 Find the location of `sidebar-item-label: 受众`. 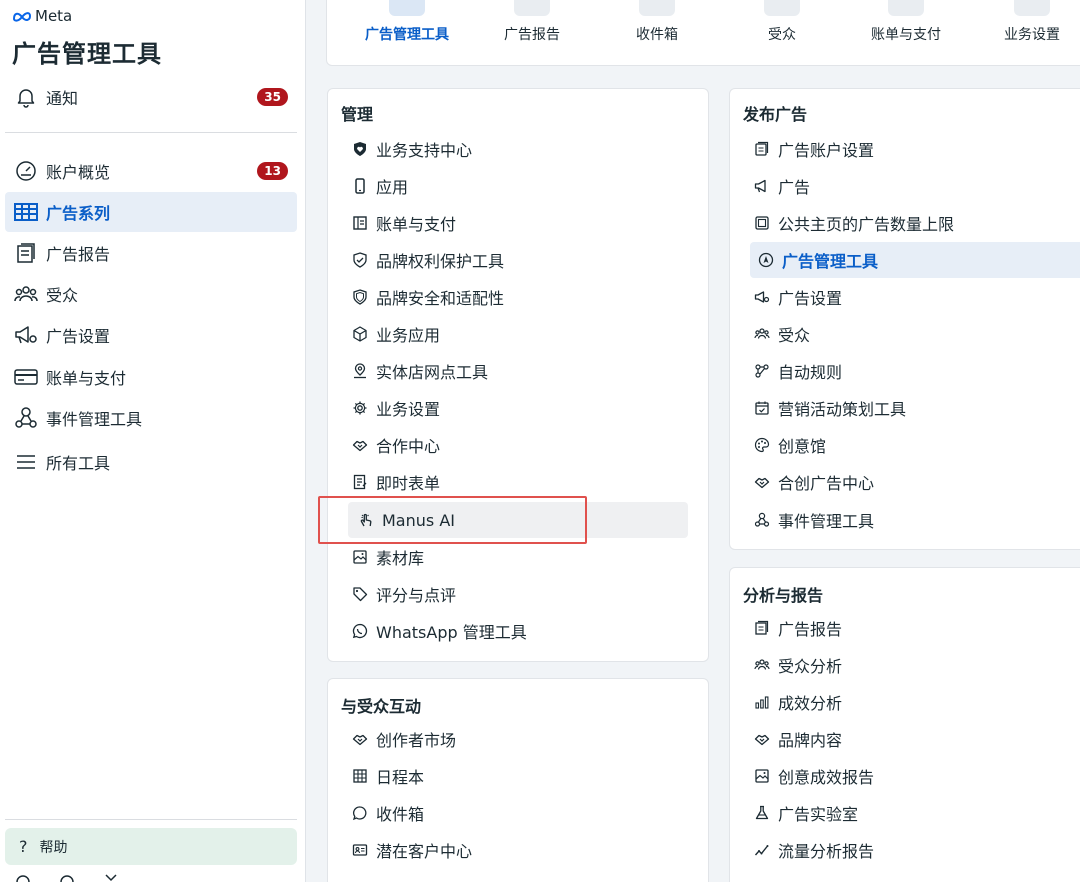

sidebar-item-label: 受众 is located at coordinates (62, 295).